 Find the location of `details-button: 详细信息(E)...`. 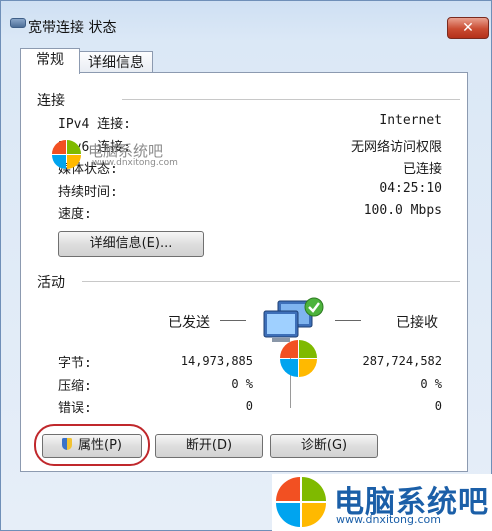

details-button: 详细信息(E)... is located at coordinates (131, 244).